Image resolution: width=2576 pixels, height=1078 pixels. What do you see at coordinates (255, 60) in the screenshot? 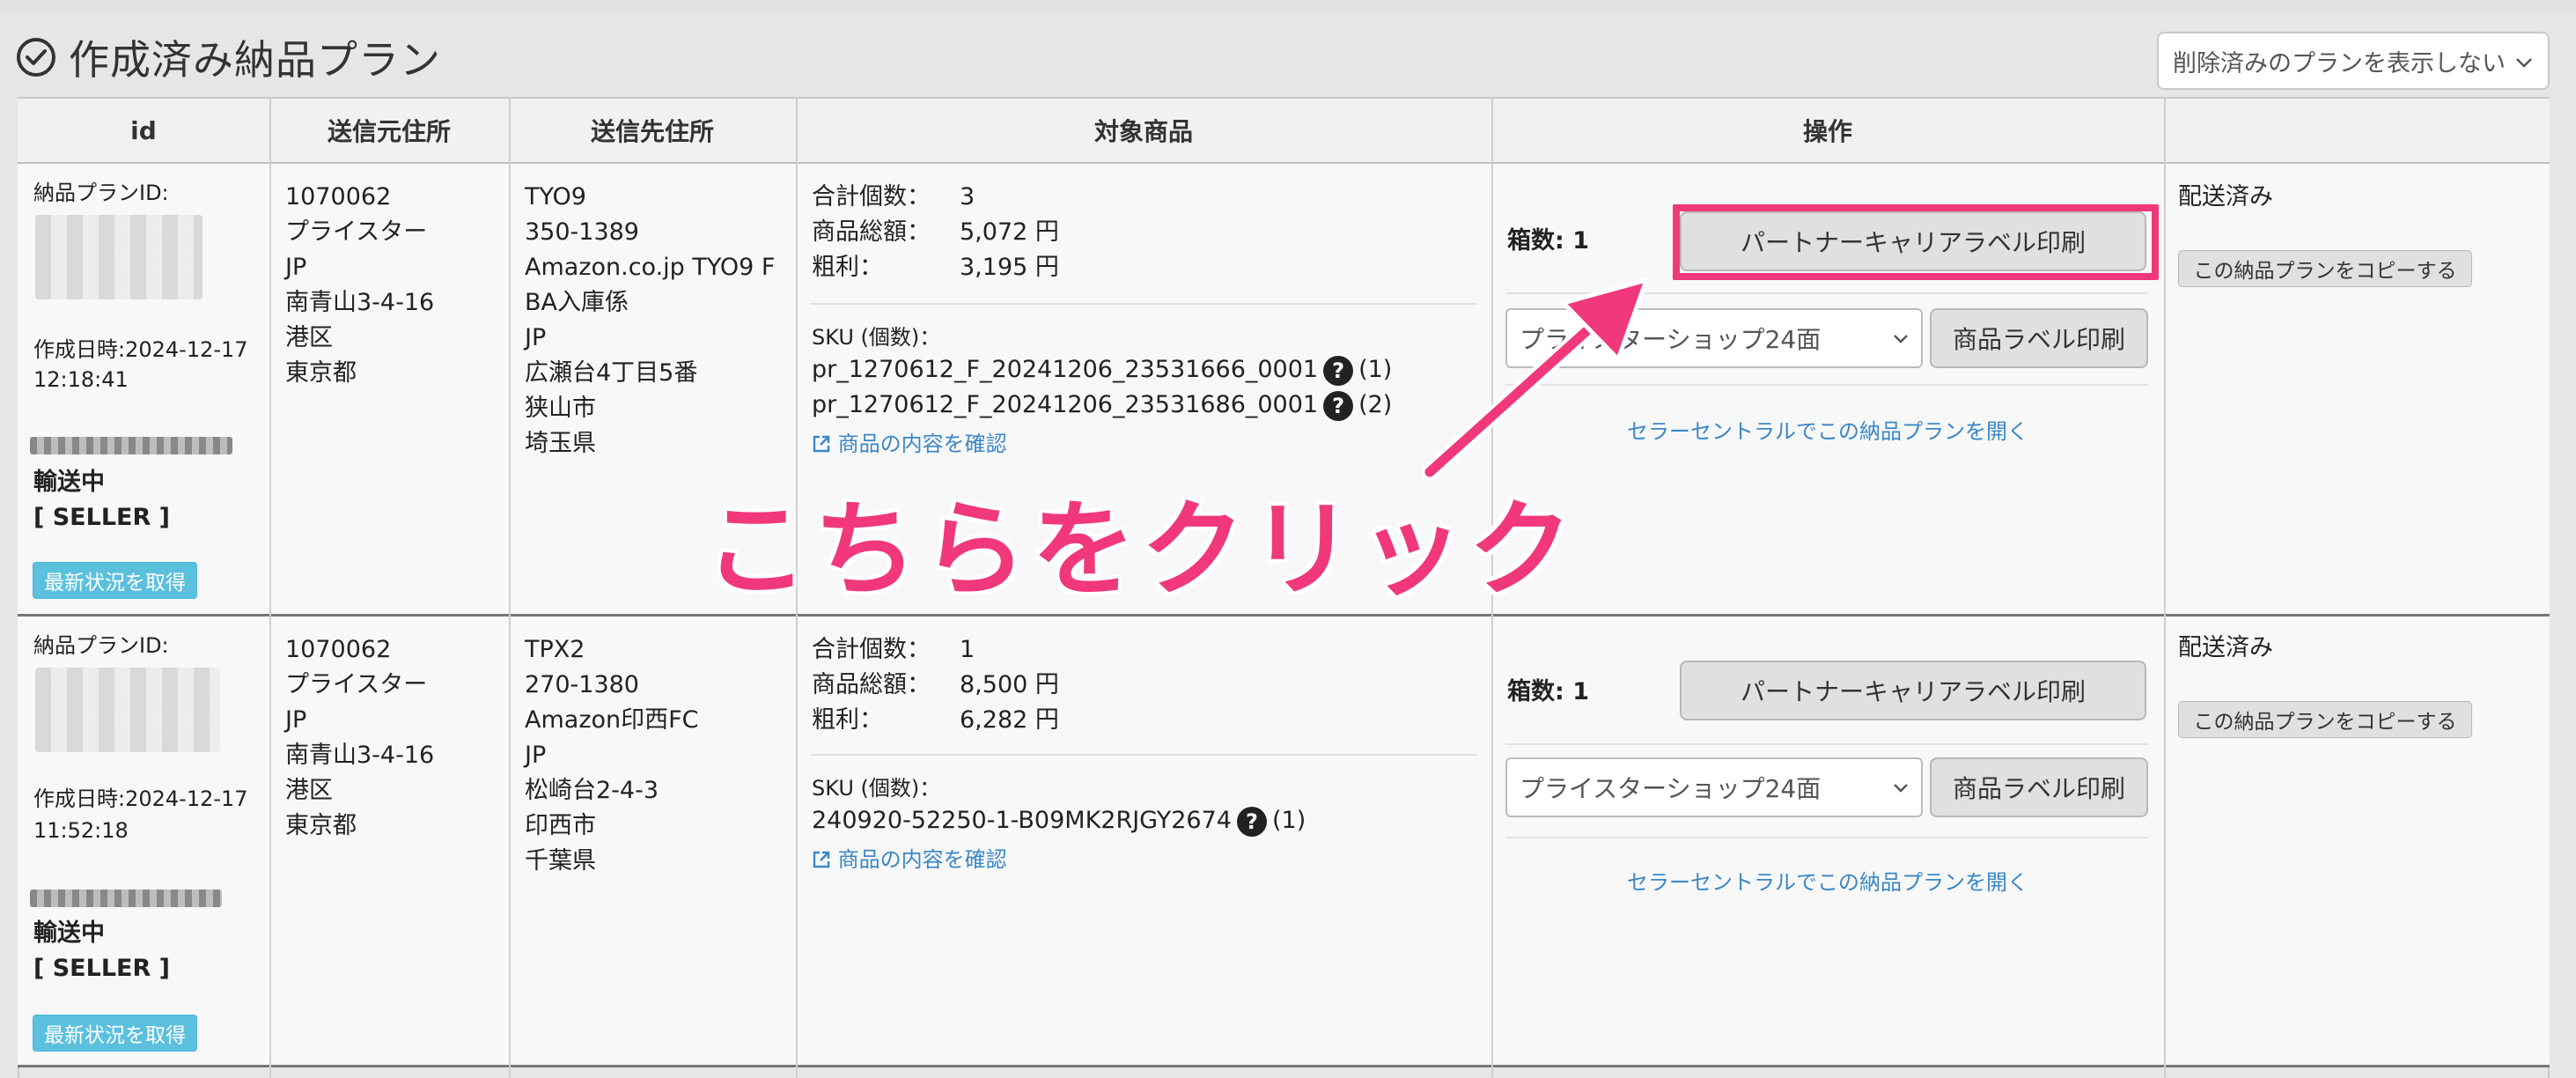
I see `page-title: 作成済み納品プラン` at bounding box center [255, 60].